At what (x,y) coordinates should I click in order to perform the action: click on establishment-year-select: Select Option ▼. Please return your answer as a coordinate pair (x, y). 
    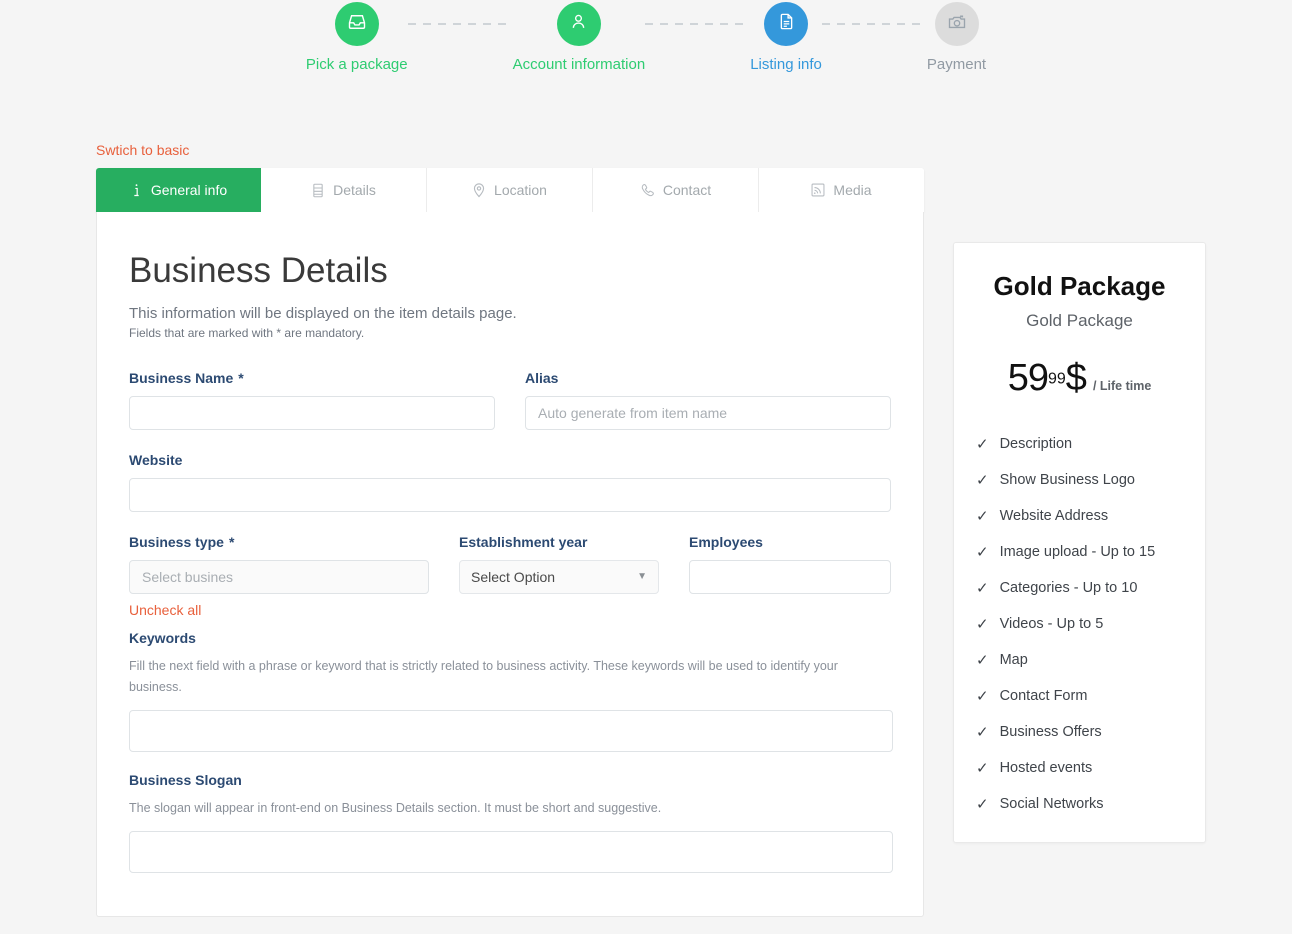
    Looking at the image, I should click on (559, 576).